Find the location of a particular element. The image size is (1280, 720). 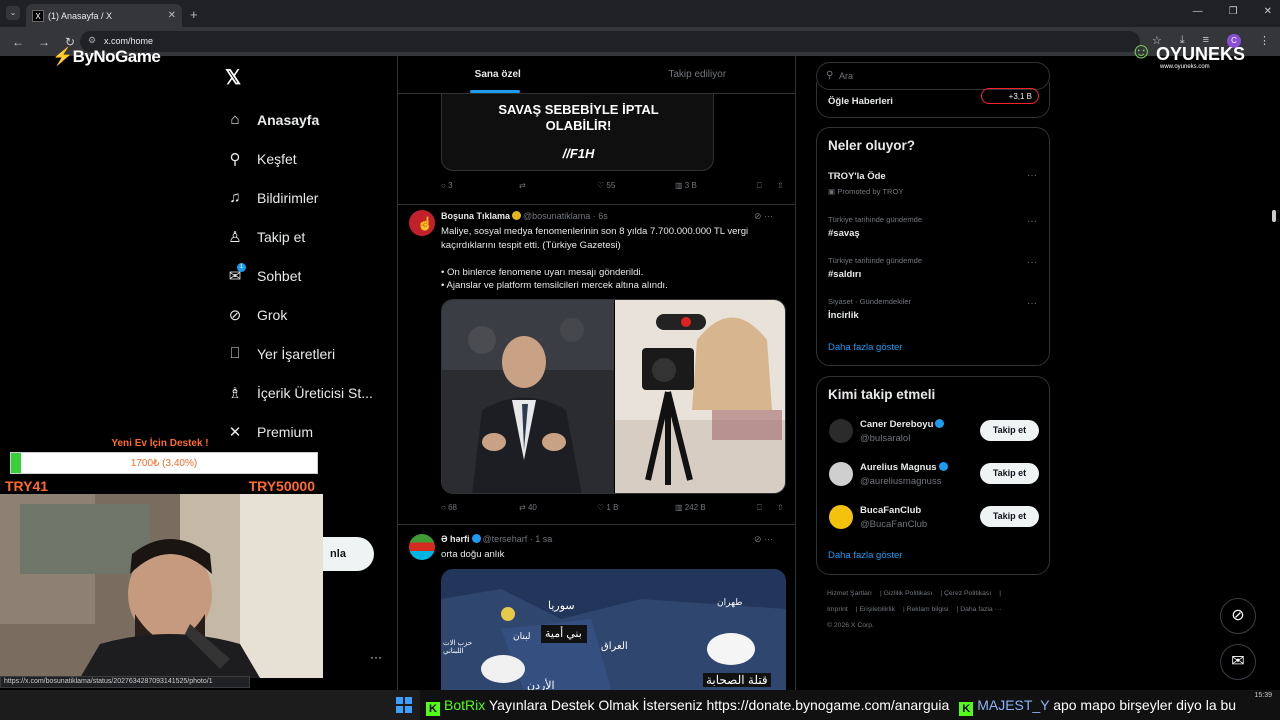

x-logo-icon: 𝕏 is located at coordinates (233, 77).